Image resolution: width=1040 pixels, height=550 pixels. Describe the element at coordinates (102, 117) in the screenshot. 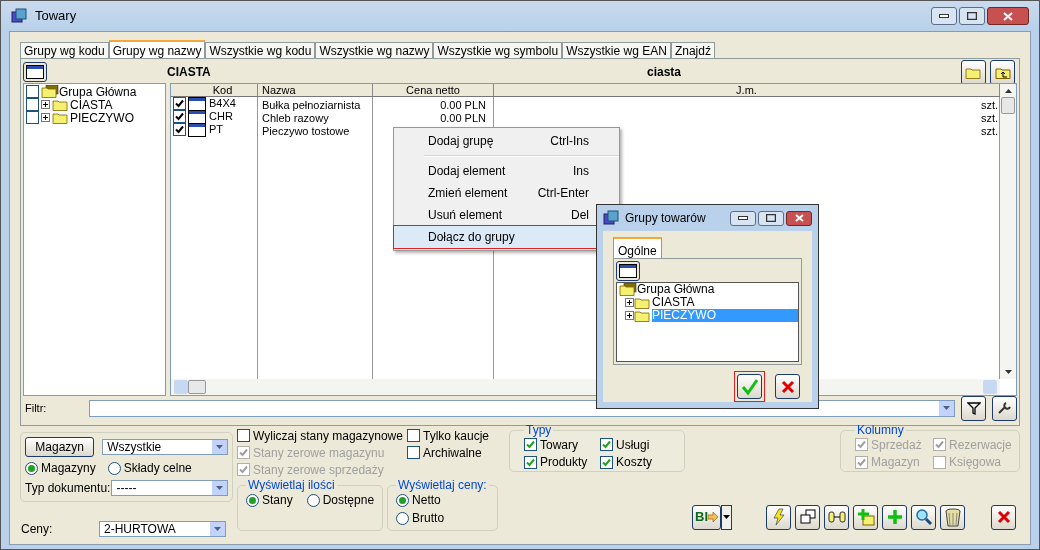

I see `tree-item: PIECZYWO` at that location.